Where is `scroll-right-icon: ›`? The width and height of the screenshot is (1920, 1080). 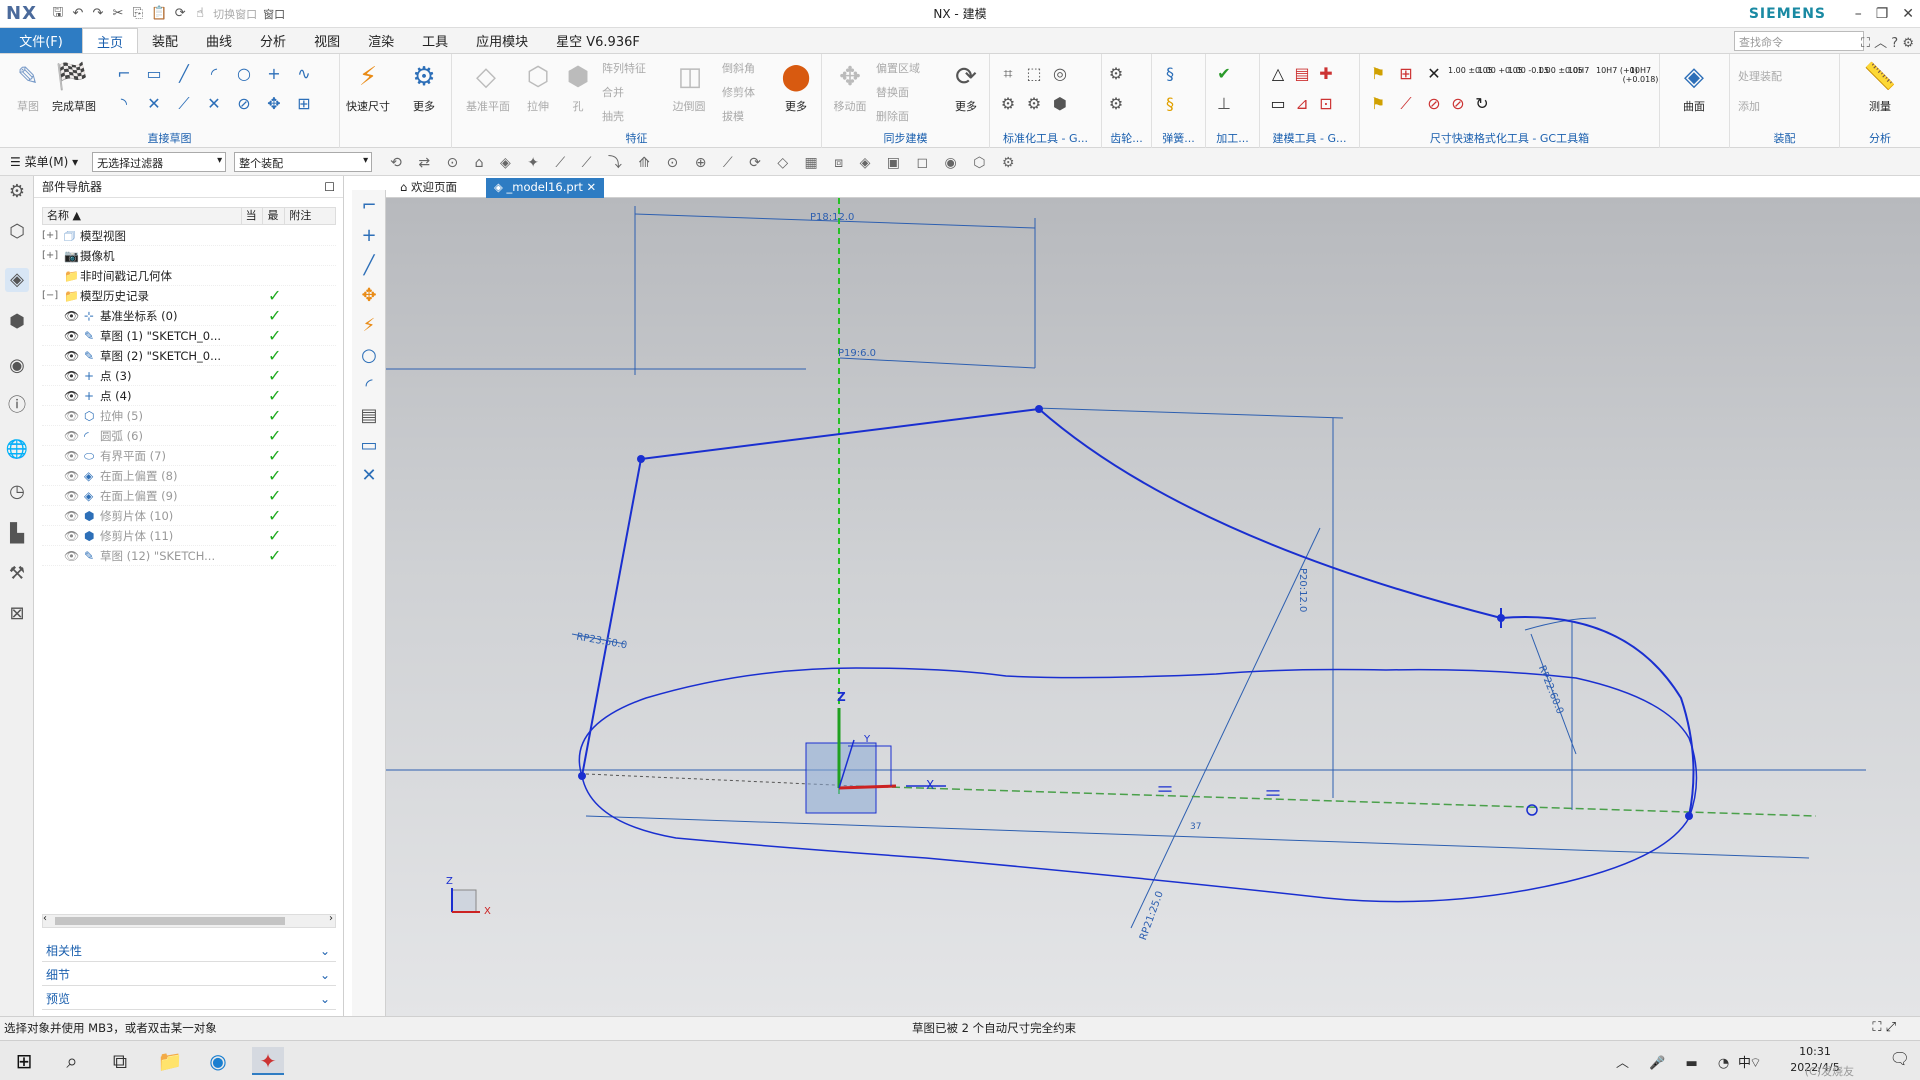 scroll-right-icon: › is located at coordinates (331, 918).